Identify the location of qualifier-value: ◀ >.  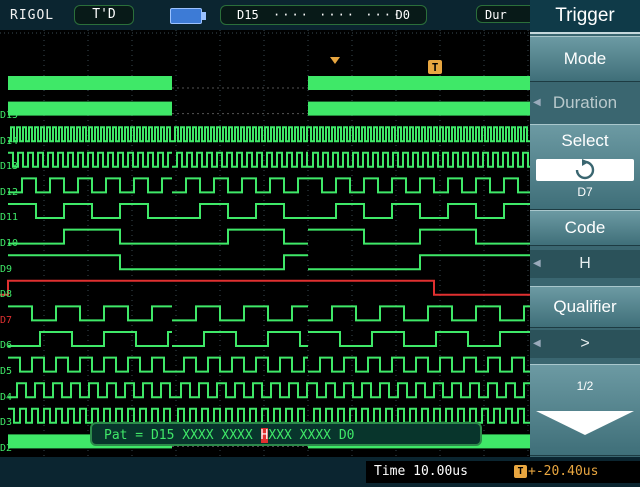
(585, 344).